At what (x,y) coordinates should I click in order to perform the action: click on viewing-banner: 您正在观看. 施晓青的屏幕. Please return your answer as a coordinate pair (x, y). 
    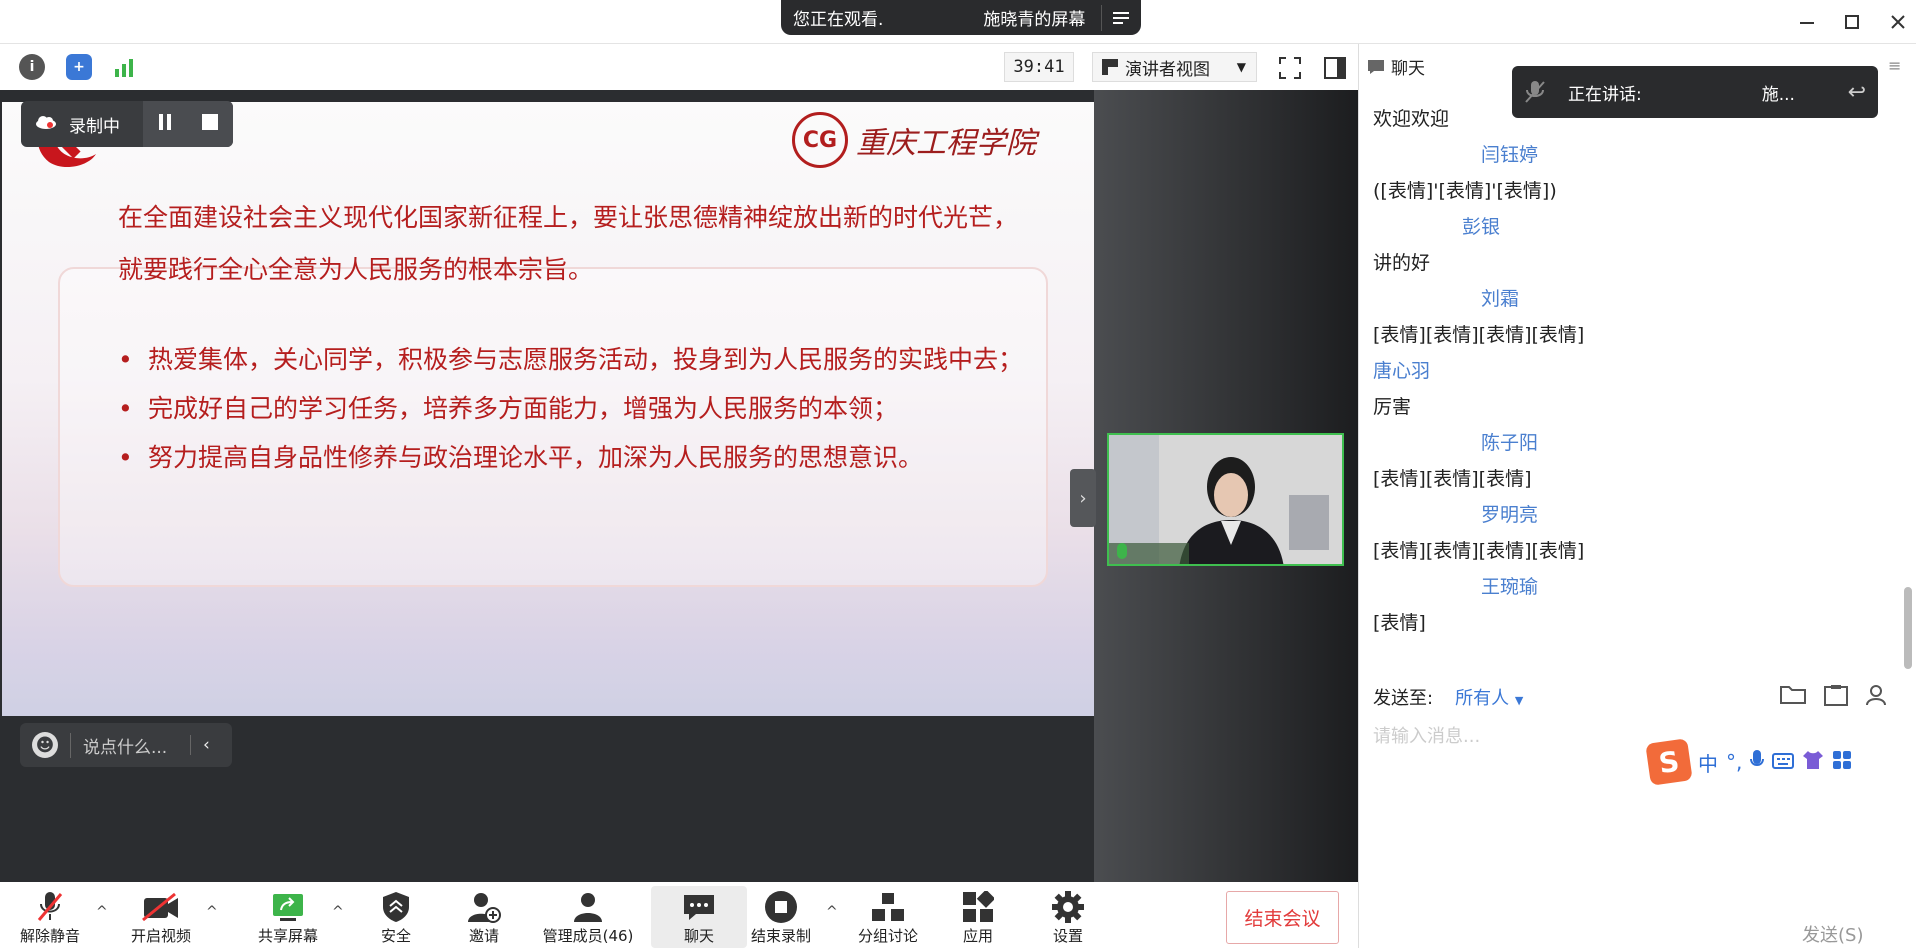
    Looking at the image, I should click on (961, 17).